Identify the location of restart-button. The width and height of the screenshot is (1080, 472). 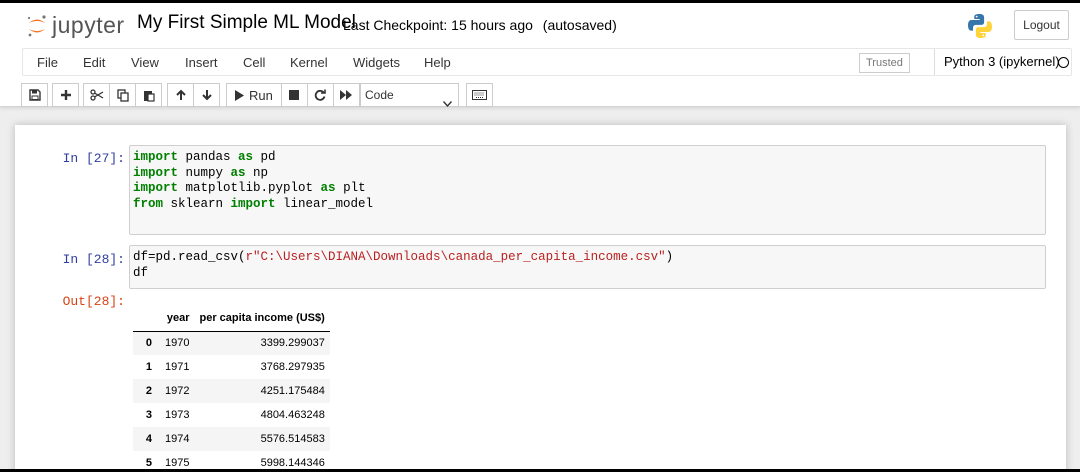
(320, 95).